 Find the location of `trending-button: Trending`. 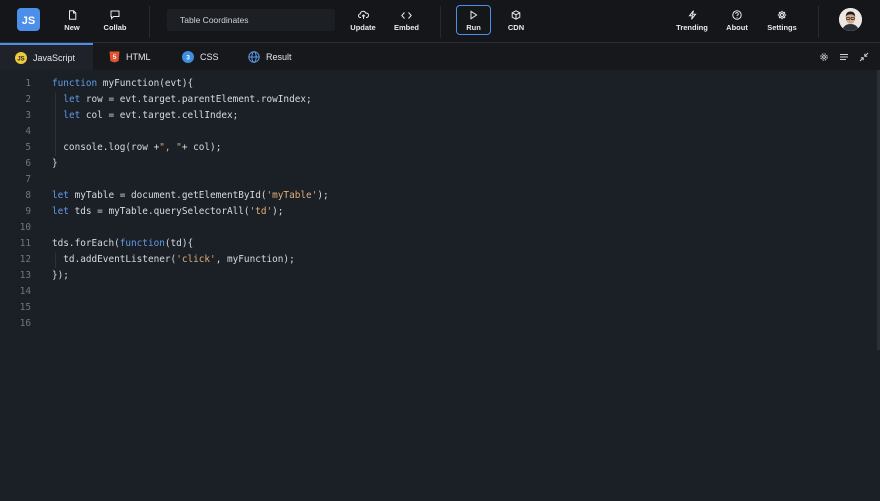

trending-button: Trending is located at coordinates (692, 22).